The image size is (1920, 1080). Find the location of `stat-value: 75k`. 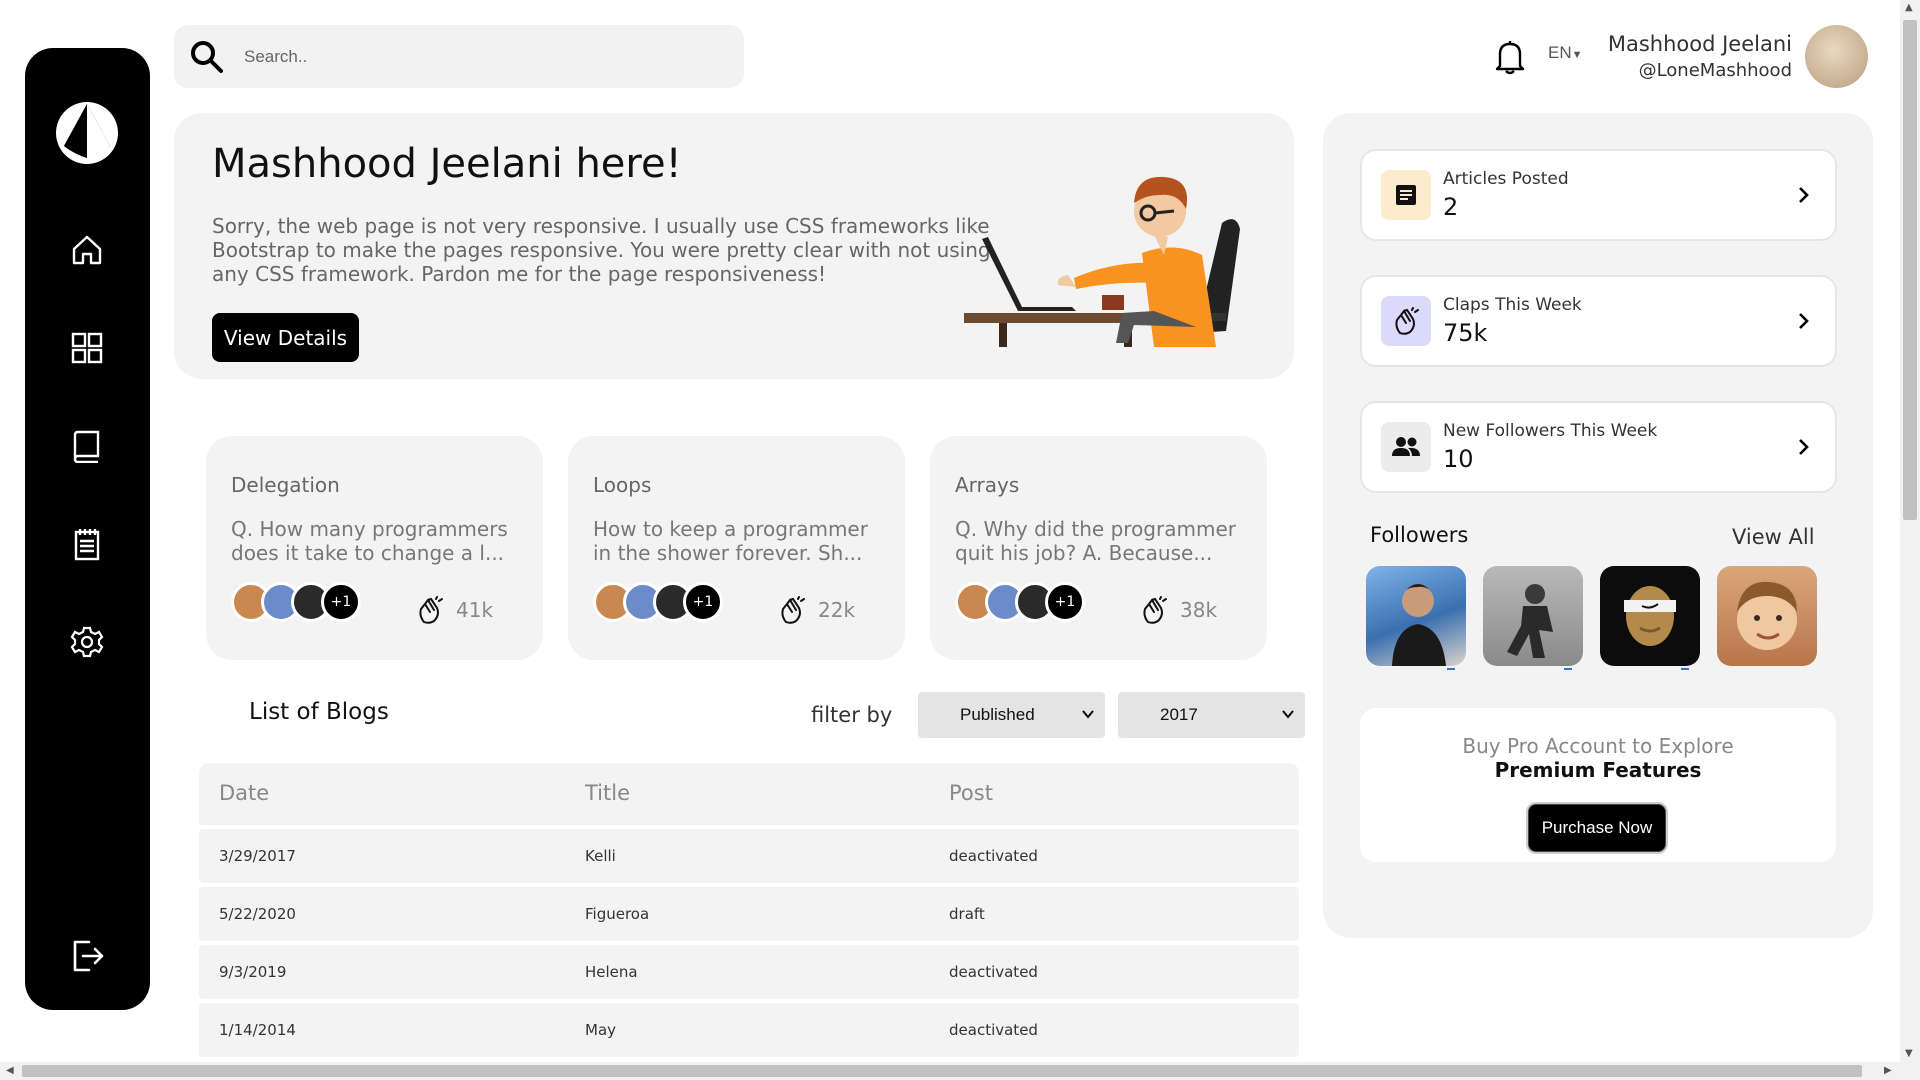

stat-value: 75k is located at coordinates (1465, 333).